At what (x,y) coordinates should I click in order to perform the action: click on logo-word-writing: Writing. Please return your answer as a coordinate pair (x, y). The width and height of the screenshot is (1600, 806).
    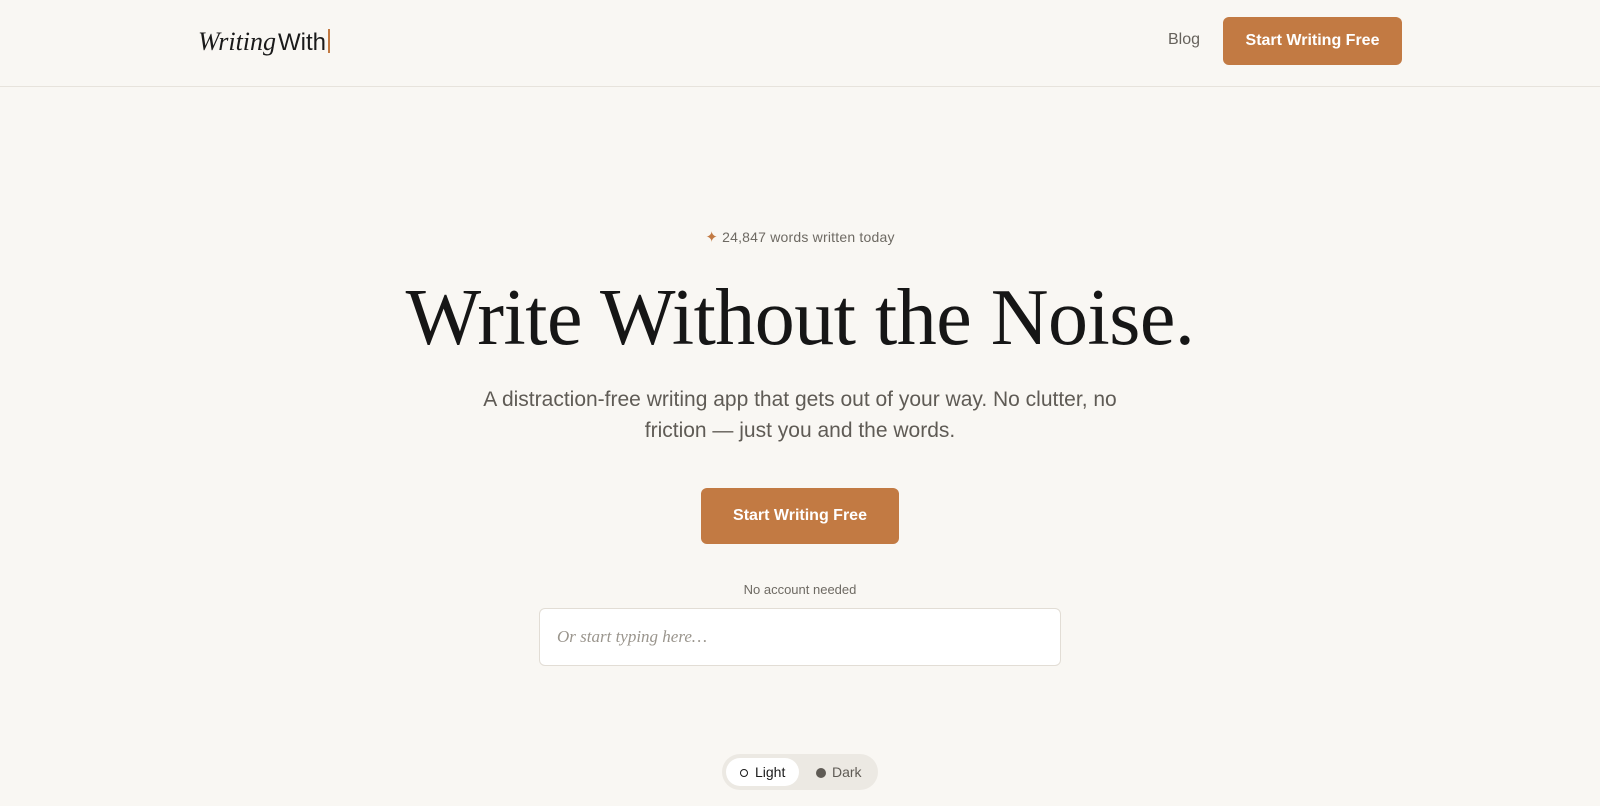
    Looking at the image, I should click on (237, 41).